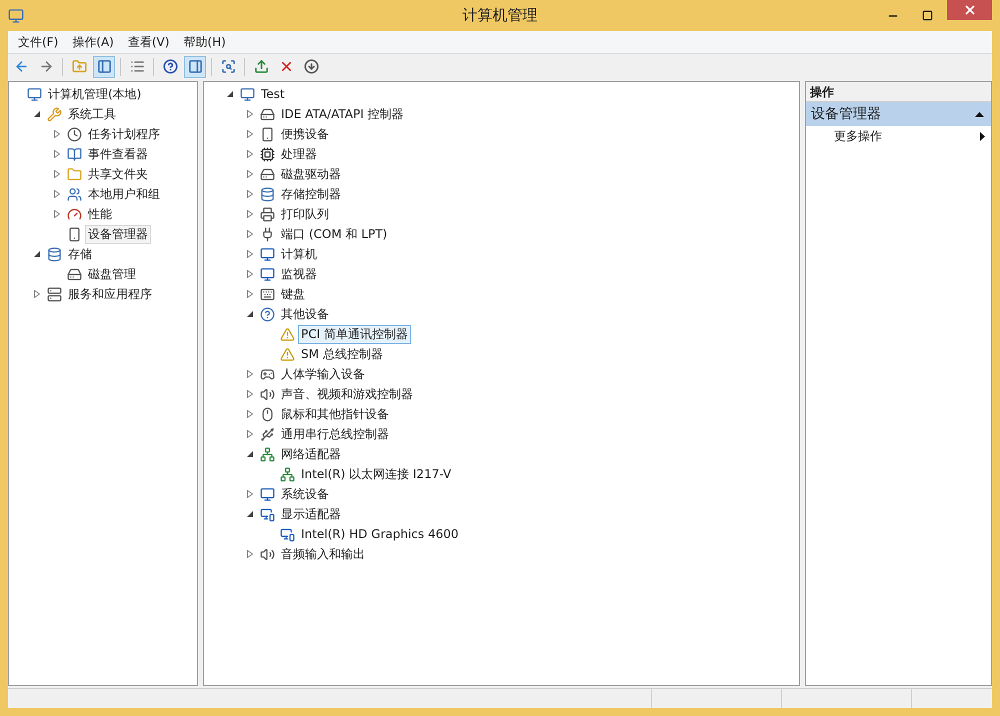 Image resolution: width=1000 pixels, height=716 pixels. Describe the element at coordinates (118, 154) in the screenshot. I see `tree-item: 事件查看器` at that location.